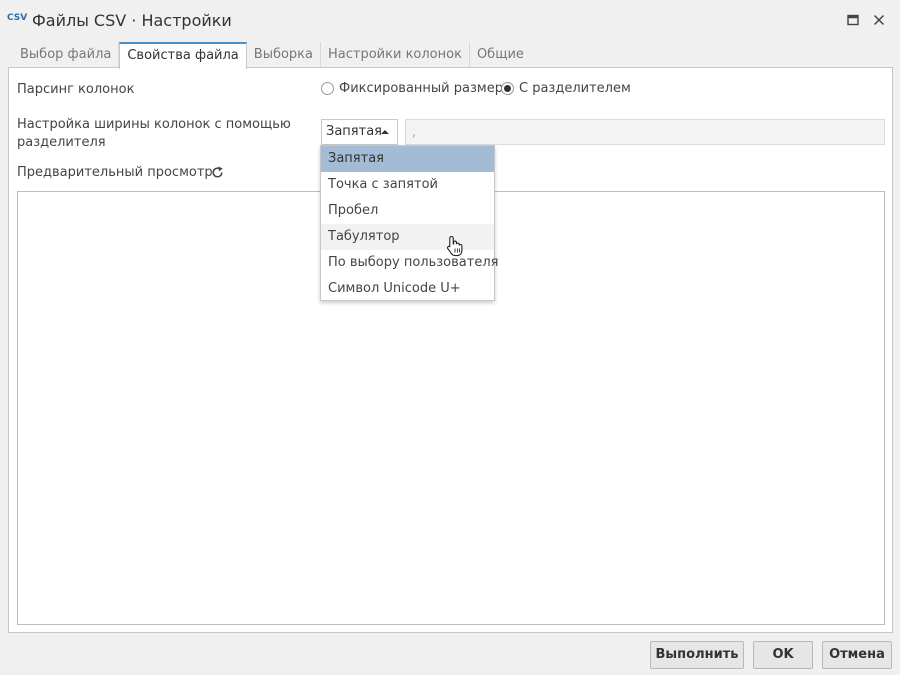 The height and width of the screenshot is (675, 900). Describe the element at coordinates (697, 655) in the screenshot. I see `run-button: Выполнить` at that location.